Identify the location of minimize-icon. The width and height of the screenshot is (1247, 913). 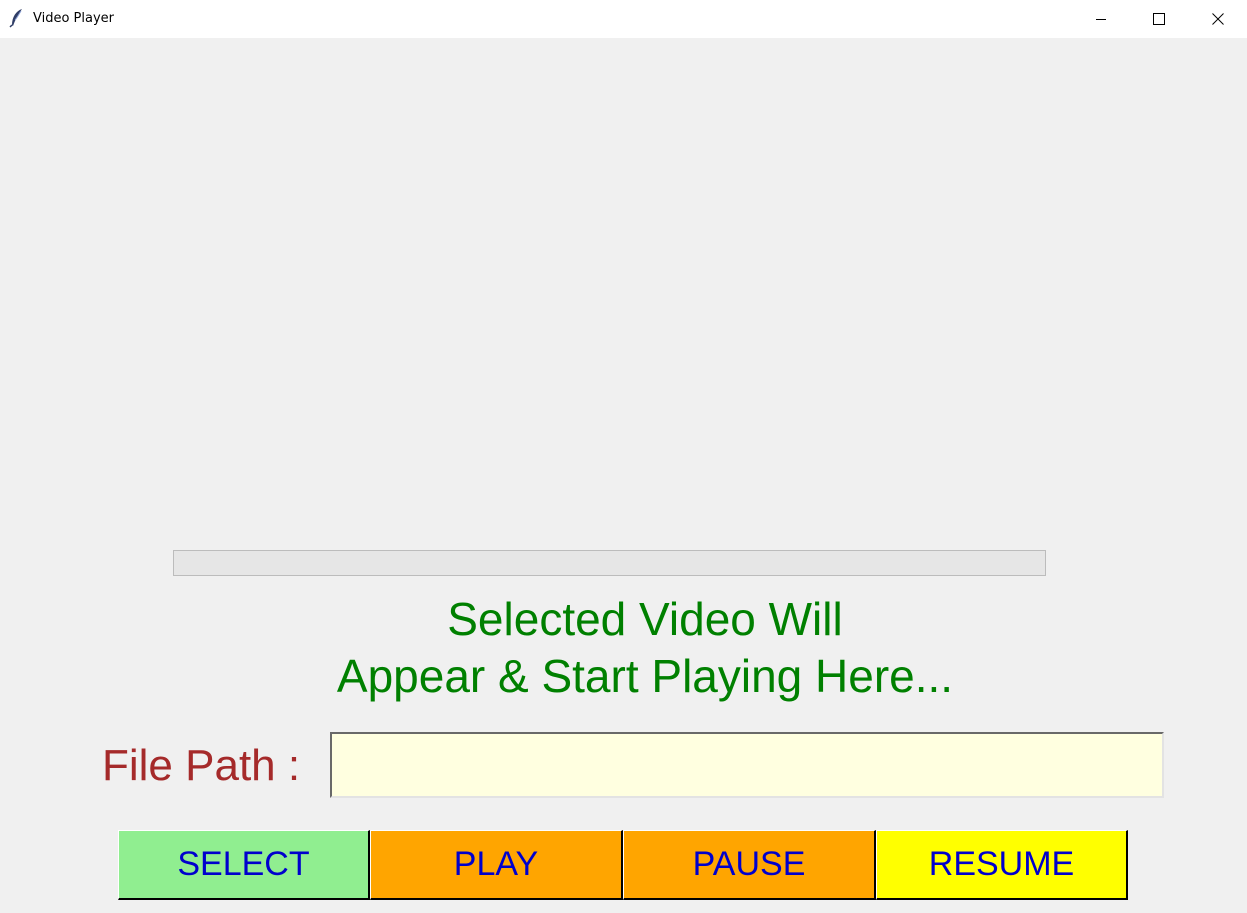
(1101, 19).